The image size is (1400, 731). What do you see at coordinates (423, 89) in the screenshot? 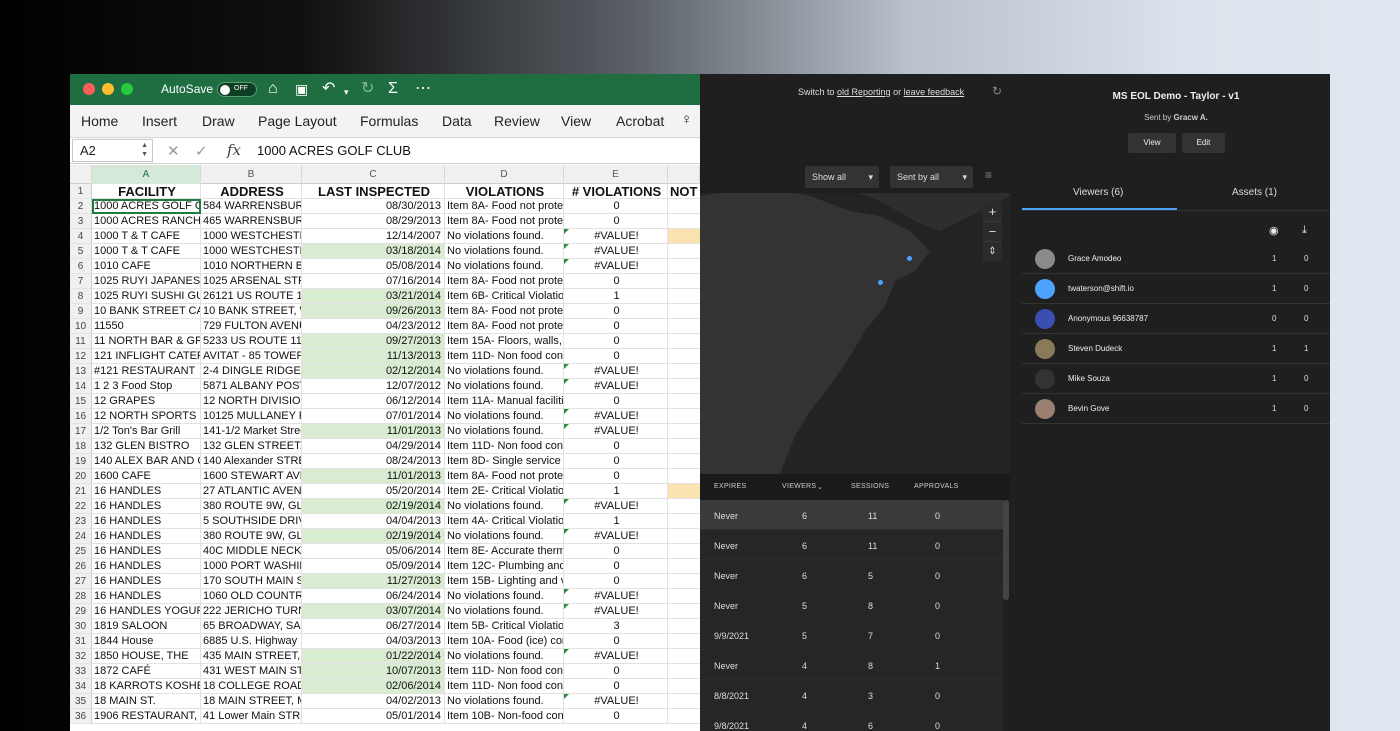
I see `more-icon: ⋯` at bounding box center [423, 89].